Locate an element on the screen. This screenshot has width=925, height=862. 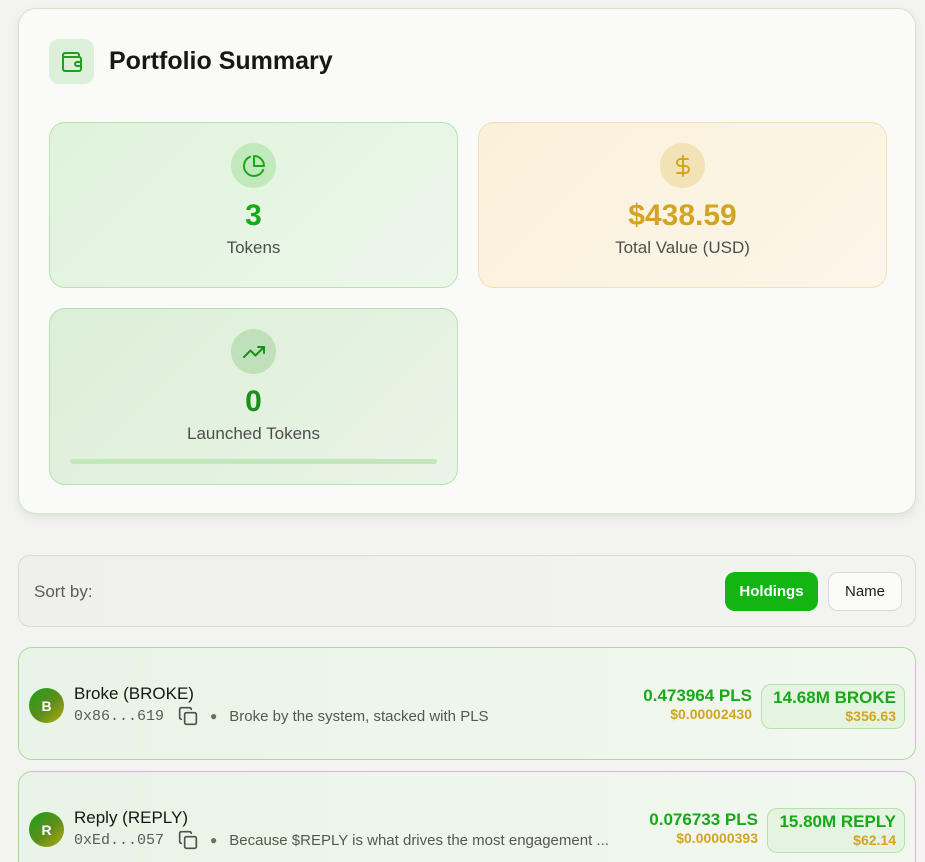
tokens-label: Tokens is located at coordinates (253, 247).